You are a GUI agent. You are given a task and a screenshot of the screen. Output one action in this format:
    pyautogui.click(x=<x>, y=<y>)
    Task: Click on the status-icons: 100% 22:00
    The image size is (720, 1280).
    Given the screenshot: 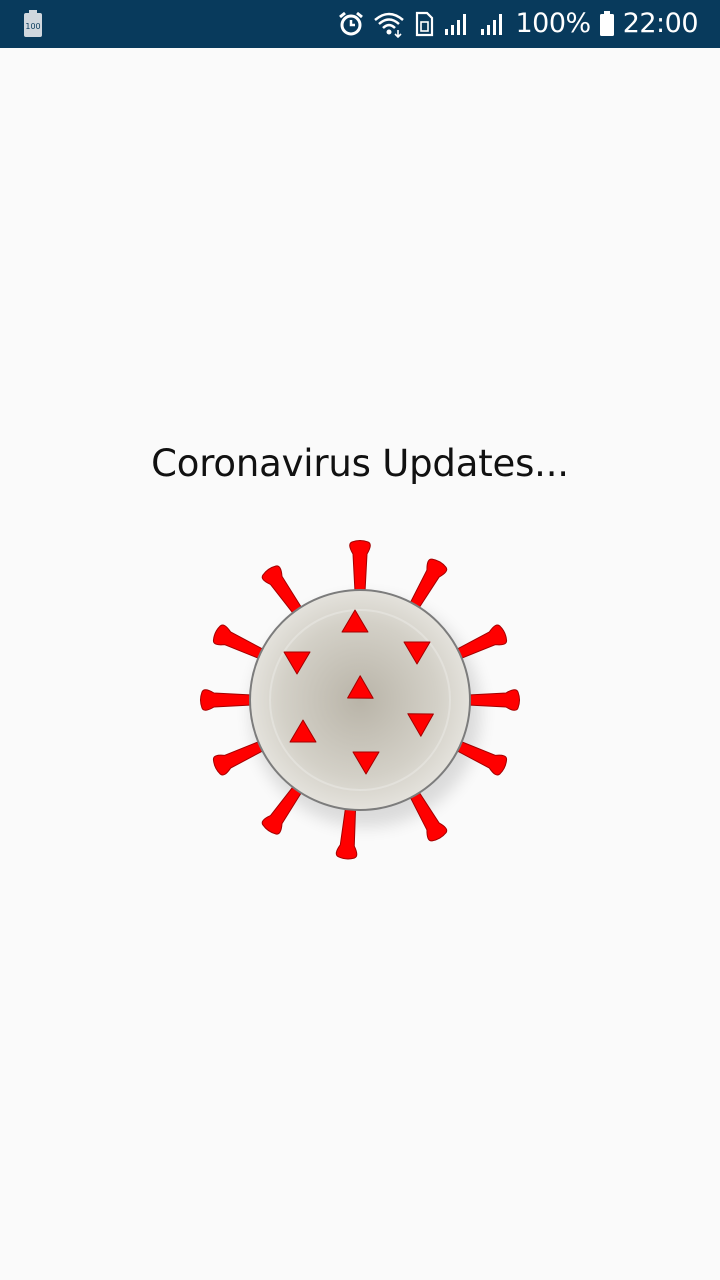 What is the action you would take?
    pyautogui.click(x=518, y=24)
    